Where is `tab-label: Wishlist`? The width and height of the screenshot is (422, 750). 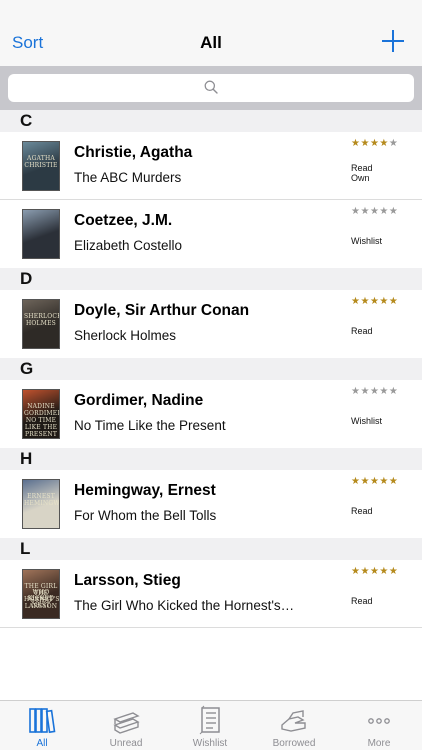
tab-label: Wishlist is located at coordinates (210, 743).